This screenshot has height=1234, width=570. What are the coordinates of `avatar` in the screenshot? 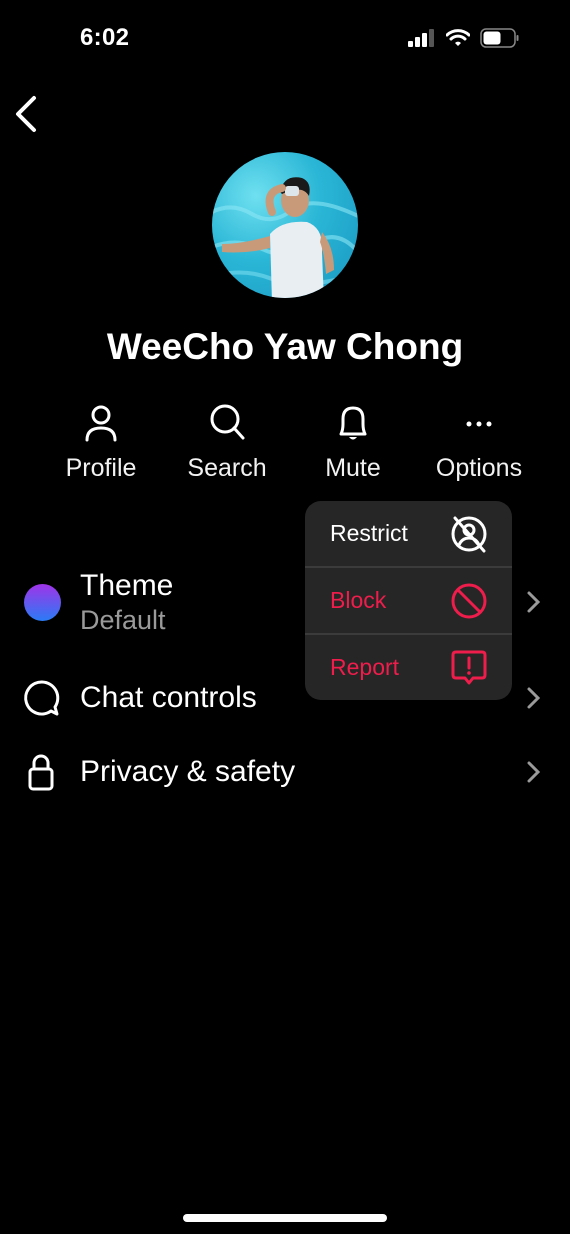 It's located at (285, 225).